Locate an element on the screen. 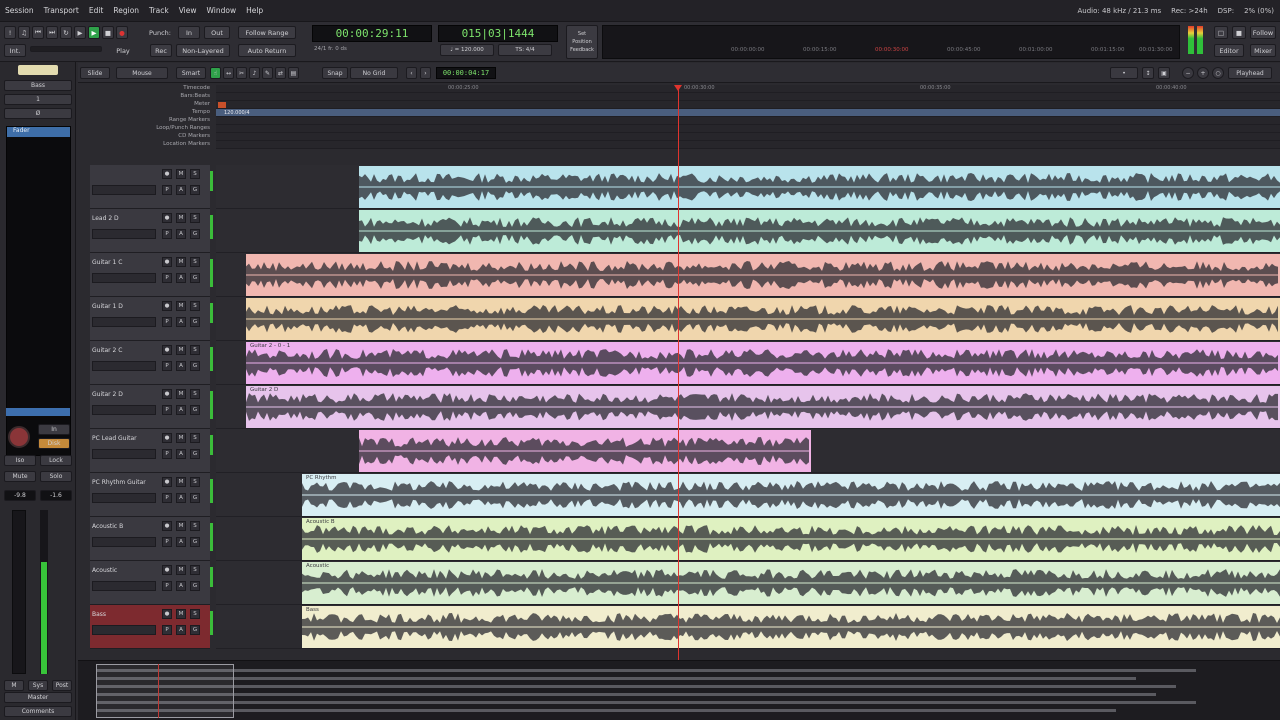 The width and height of the screenshot is (1280, 720). track-header: PC Lead Guitar ● M S P A G is located at coordinates (150, 451).